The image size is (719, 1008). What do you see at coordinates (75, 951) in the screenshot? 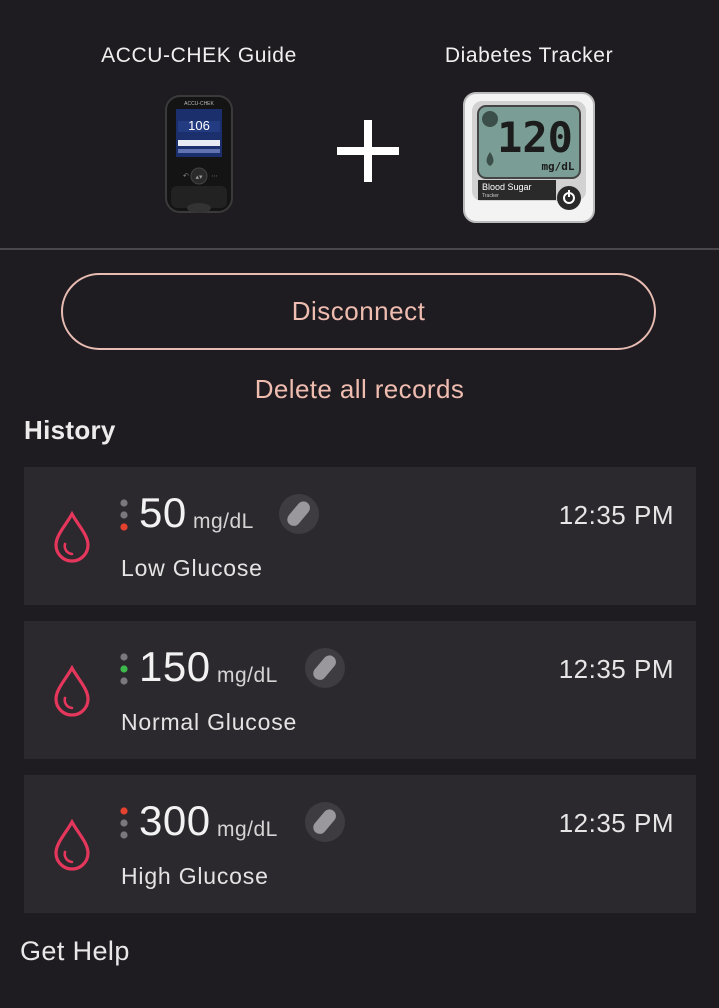
I see `get-help-link: Get Help` at bounding box center [75, 951].